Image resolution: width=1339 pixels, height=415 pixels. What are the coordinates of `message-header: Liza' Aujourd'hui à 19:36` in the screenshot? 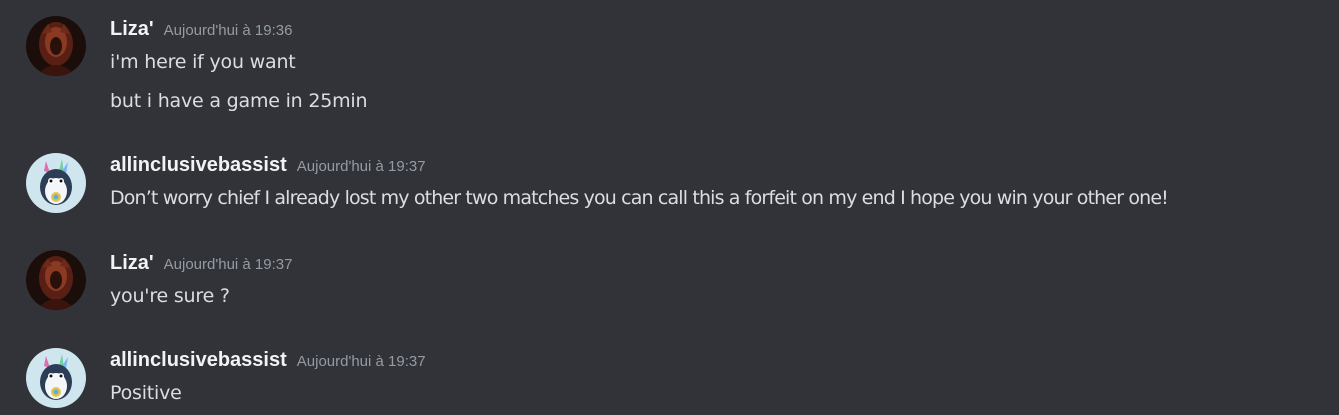 It's located at (201, 29).